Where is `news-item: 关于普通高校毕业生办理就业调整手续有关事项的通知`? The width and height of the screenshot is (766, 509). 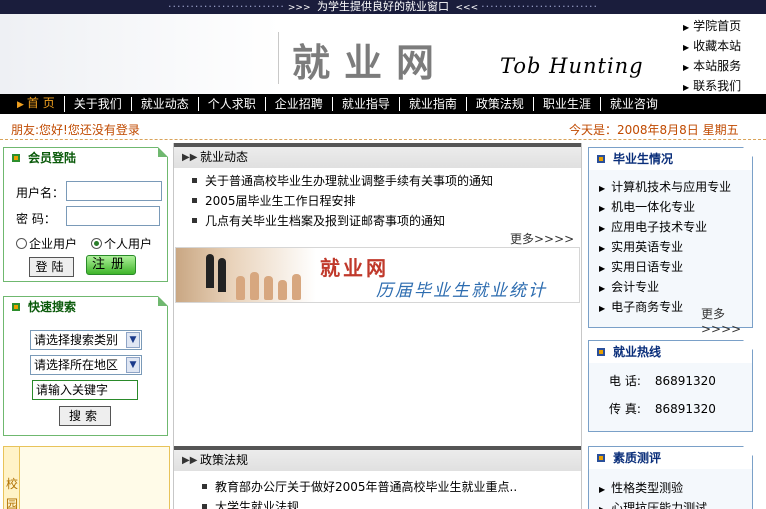
news-item: 关于普通高校毕业生办理就业调整手续有关事项的通知 is located at coordinates (342, 181).